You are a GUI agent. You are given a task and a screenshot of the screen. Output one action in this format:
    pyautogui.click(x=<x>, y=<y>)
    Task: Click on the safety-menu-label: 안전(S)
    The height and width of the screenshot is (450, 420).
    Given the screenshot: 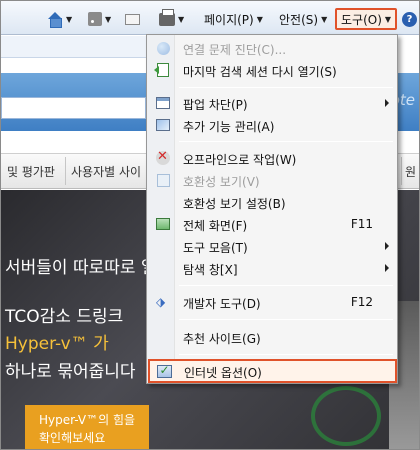 What is the action you would take?
    pyautogui.click(x=299, y=19)
    